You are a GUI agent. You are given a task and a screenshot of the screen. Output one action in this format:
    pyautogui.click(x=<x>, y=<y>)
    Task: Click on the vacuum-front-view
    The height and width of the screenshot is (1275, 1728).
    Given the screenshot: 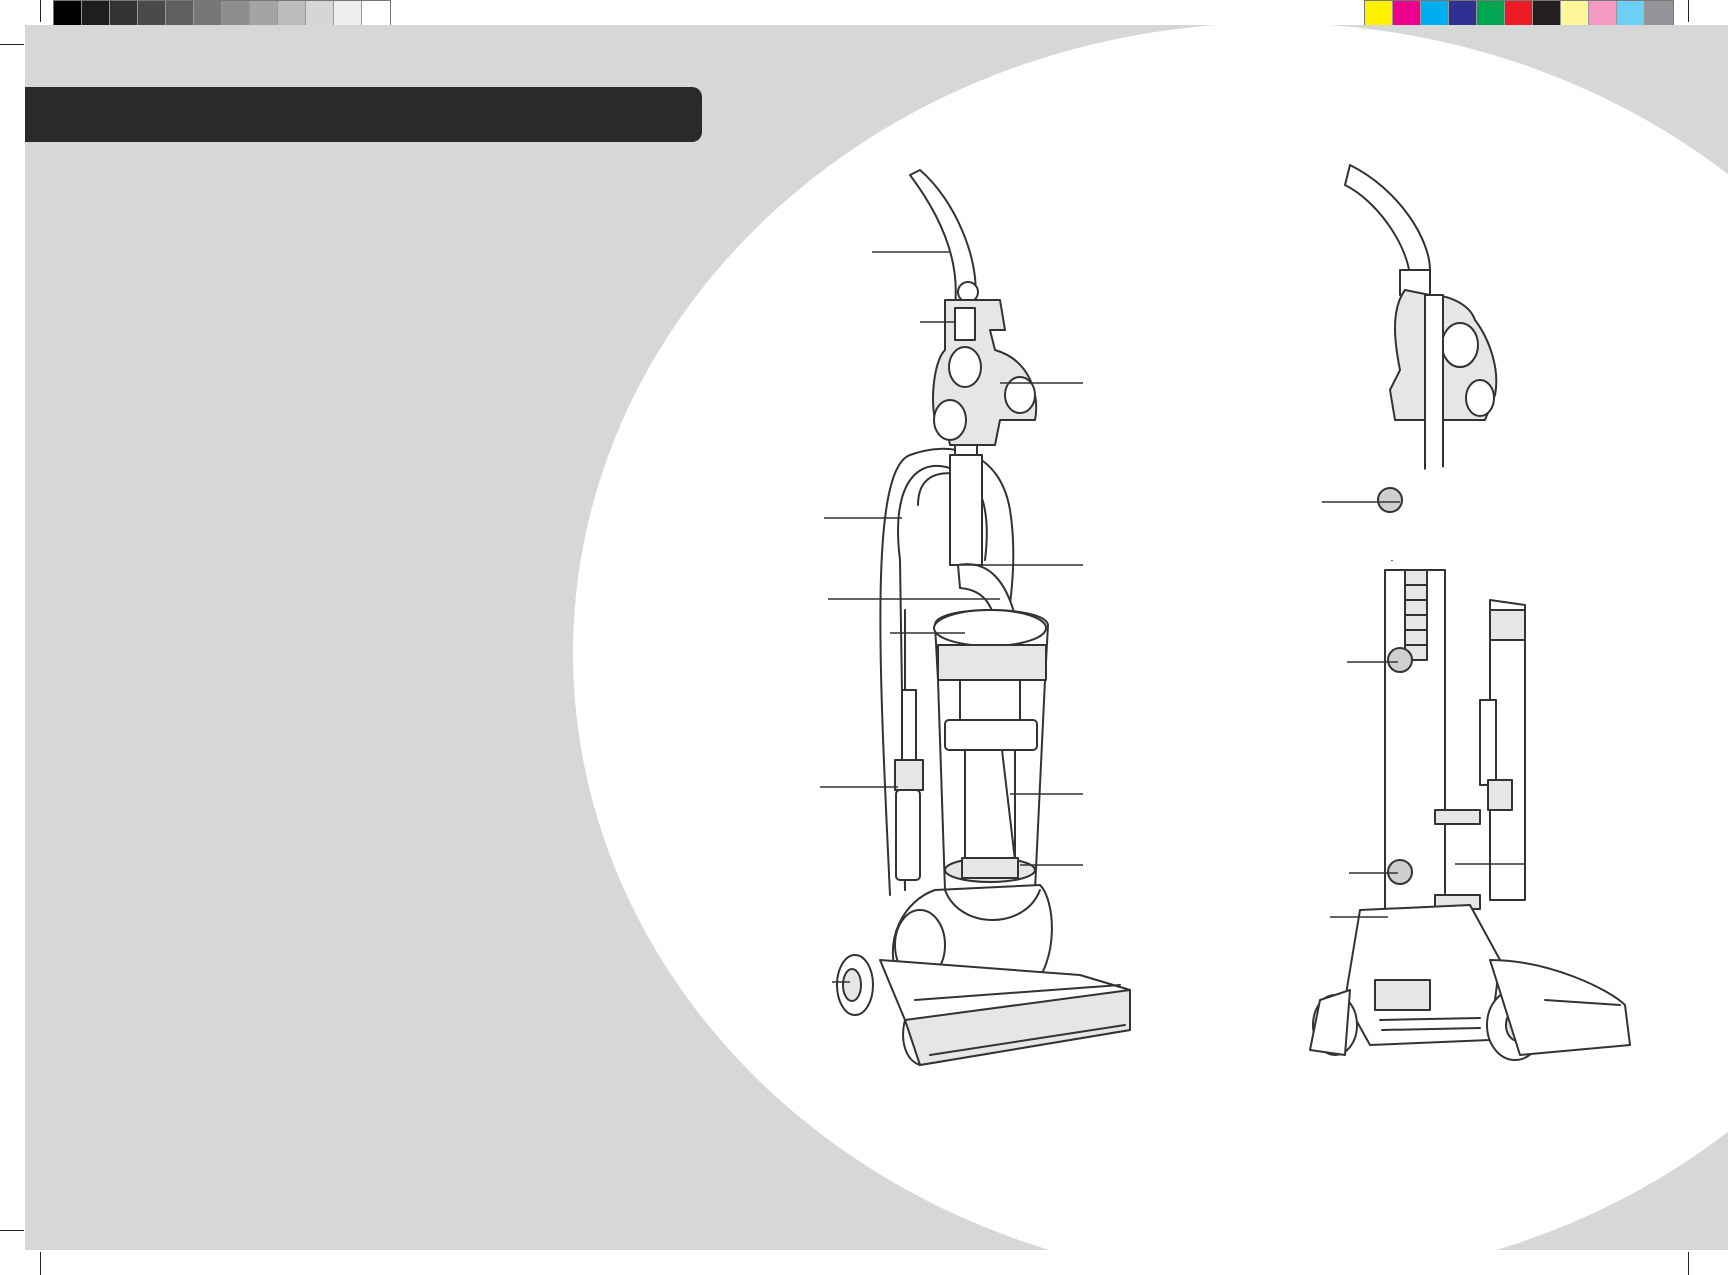 What is the action you would take?
    pyautogui.click(x=983, y=617)
    